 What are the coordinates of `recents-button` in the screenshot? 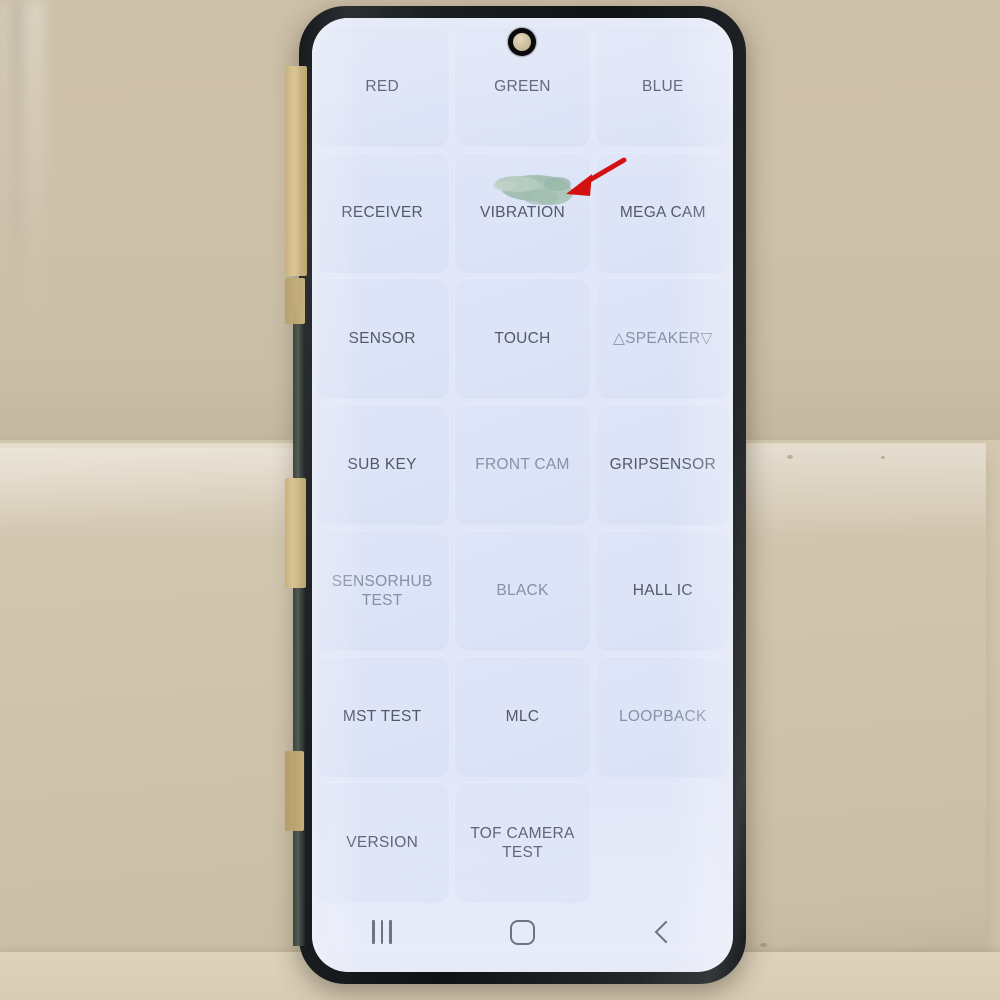 It's located at (382, 932).